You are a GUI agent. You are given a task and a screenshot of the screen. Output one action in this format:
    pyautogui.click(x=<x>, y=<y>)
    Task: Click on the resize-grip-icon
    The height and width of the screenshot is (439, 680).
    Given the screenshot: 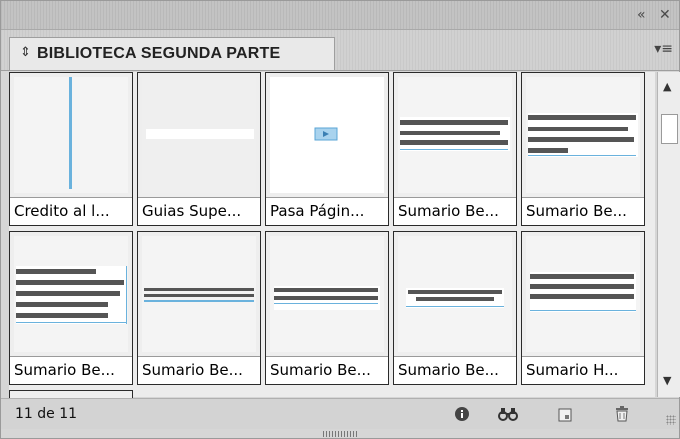 What is the action you would take?
    pyautogui.click(x=671, y=420)
    